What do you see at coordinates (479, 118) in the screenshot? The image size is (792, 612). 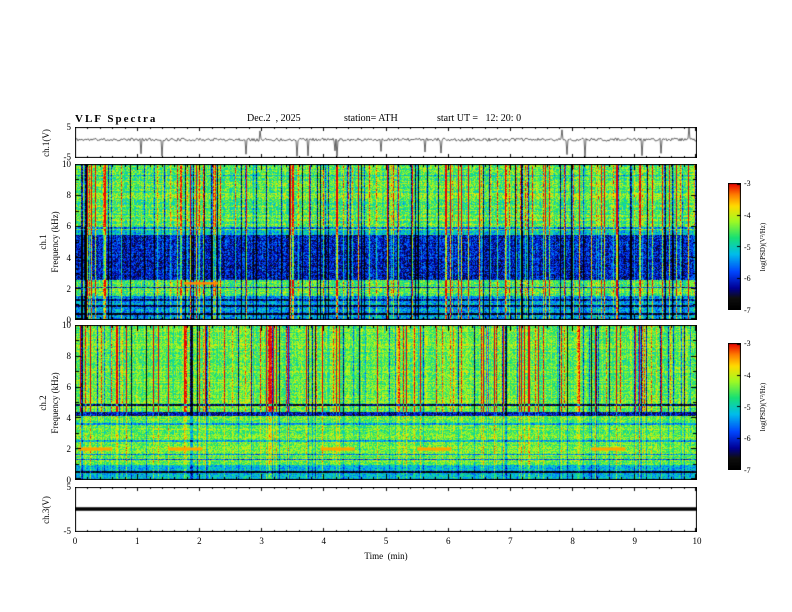 I see `start-ut-label: start UT = 12: 20: 0` at bounding box center [479, 118].